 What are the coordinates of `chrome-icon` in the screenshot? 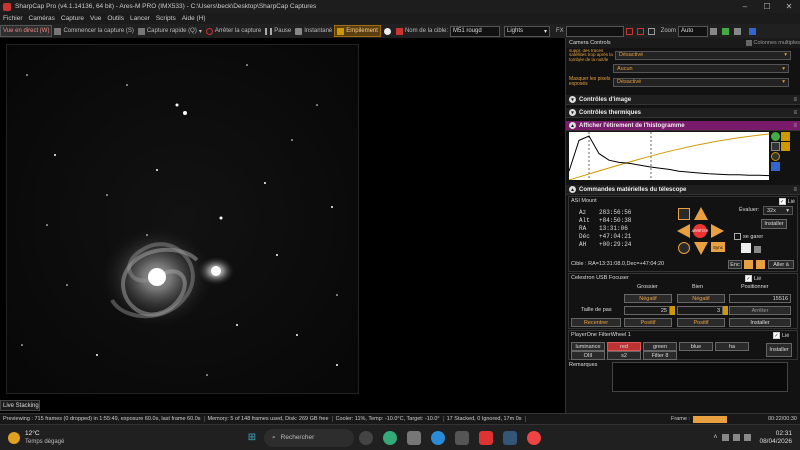 It's located at (534, 437).